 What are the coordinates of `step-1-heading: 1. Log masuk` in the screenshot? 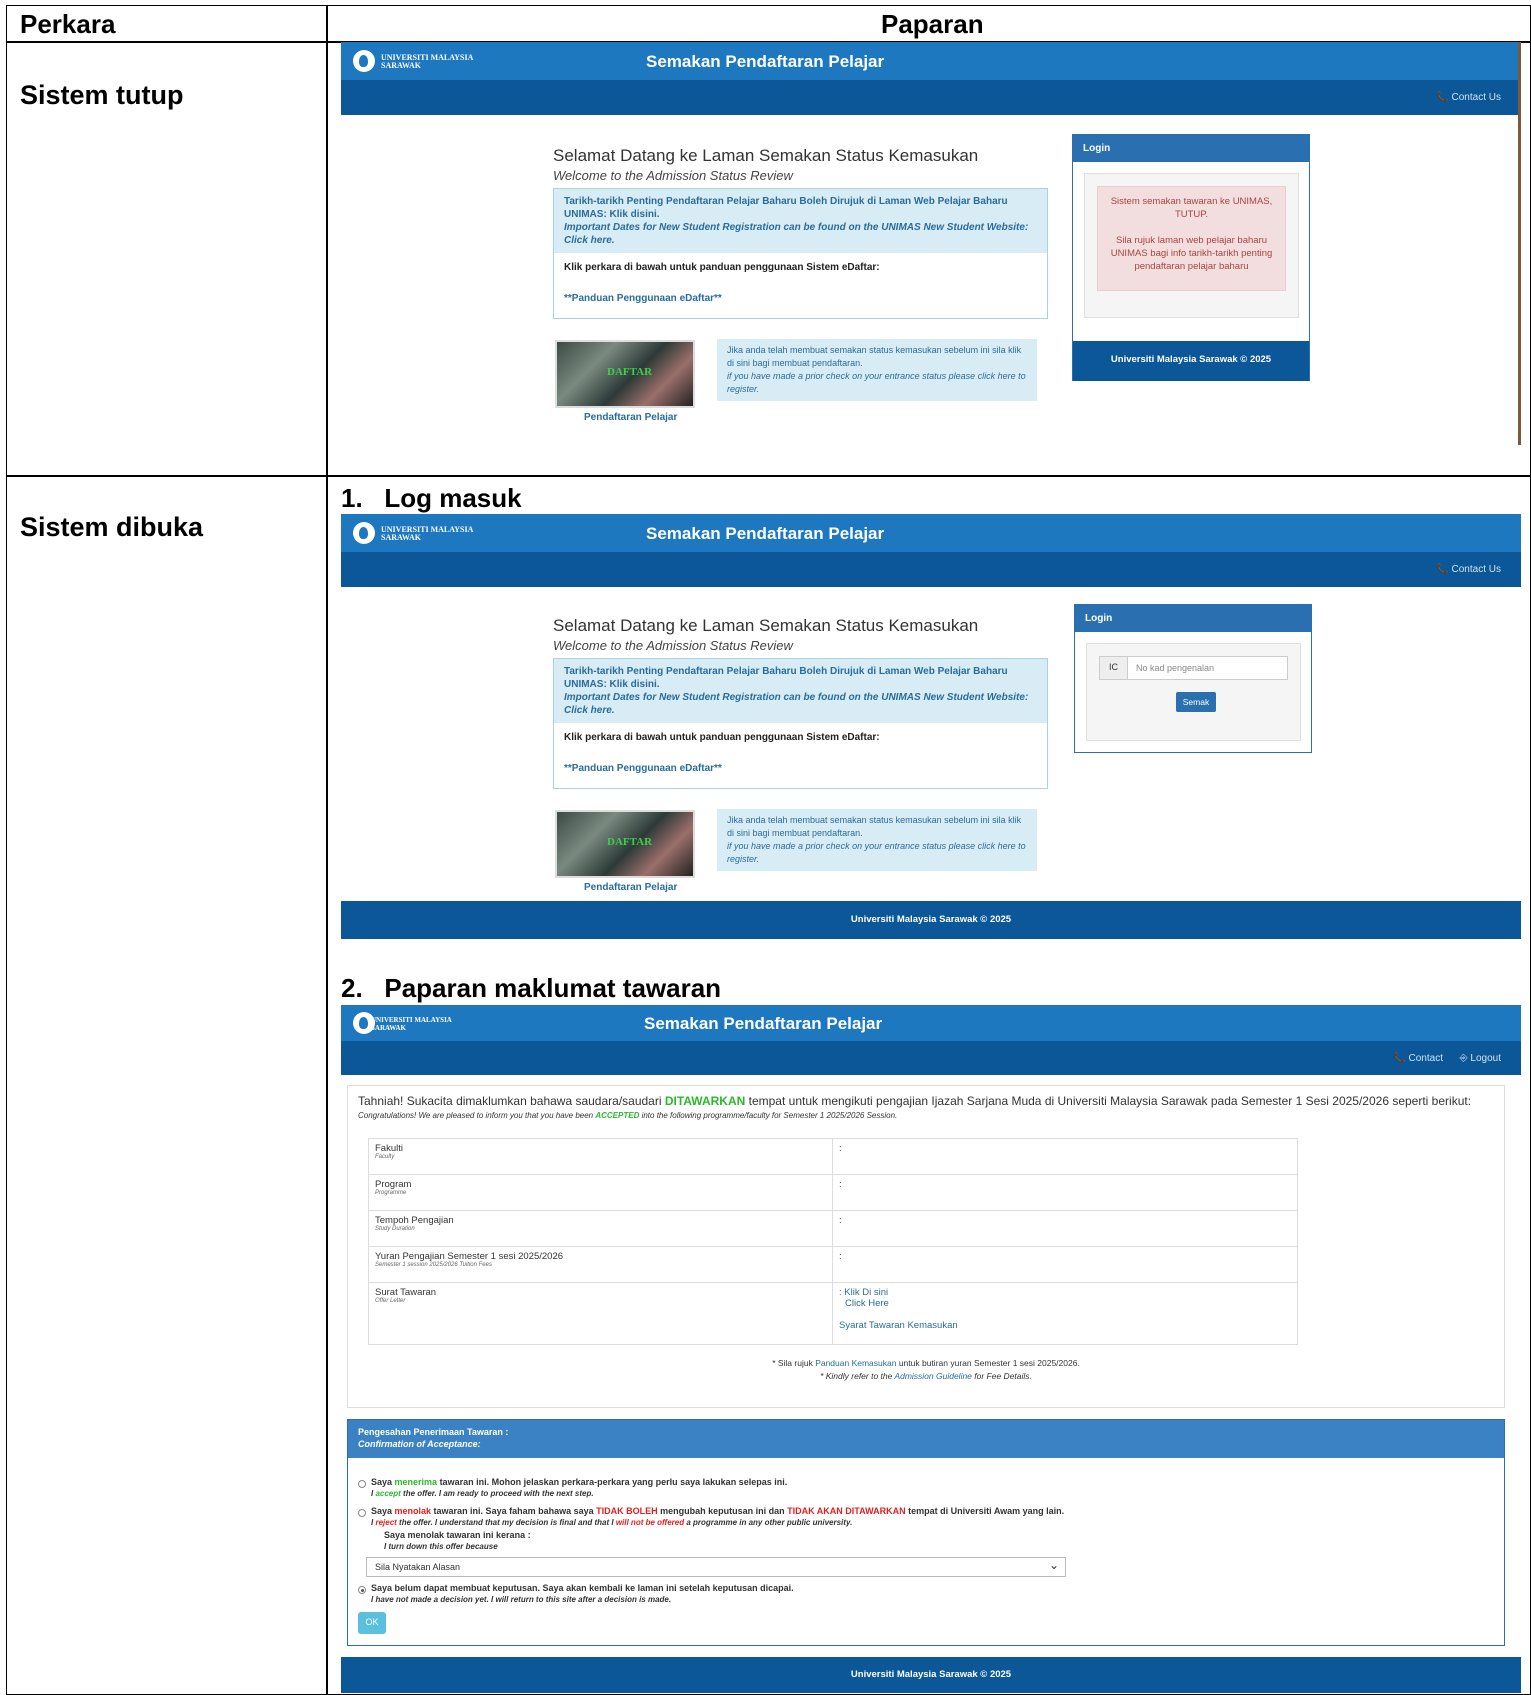 It's located at (431, 498).